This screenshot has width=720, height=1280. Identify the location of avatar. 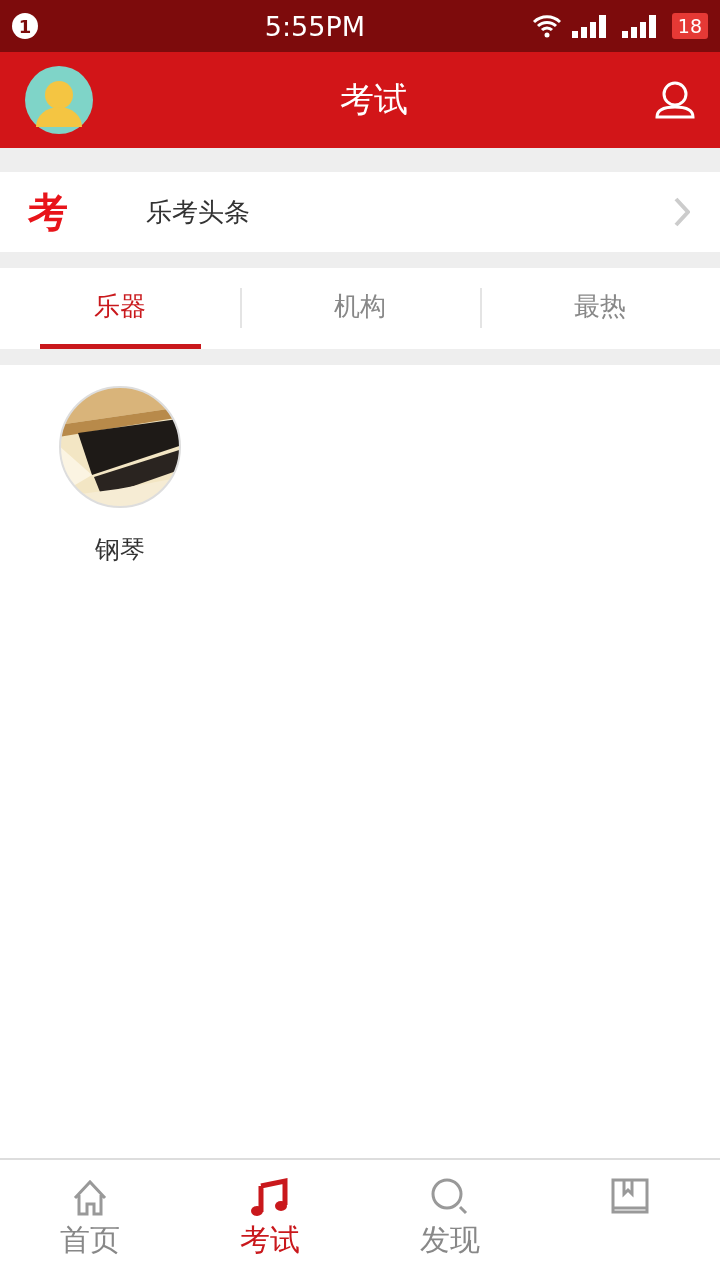
(59, 100).